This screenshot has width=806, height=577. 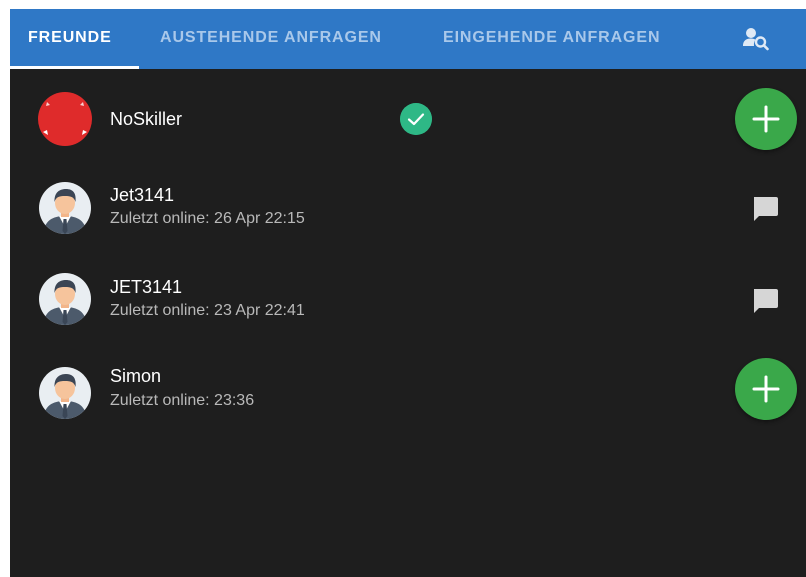 What do you see at coordinates (142, 195) in the screenshot?
I see `friend-name: Jet3141` at bounding box center [142, 195].